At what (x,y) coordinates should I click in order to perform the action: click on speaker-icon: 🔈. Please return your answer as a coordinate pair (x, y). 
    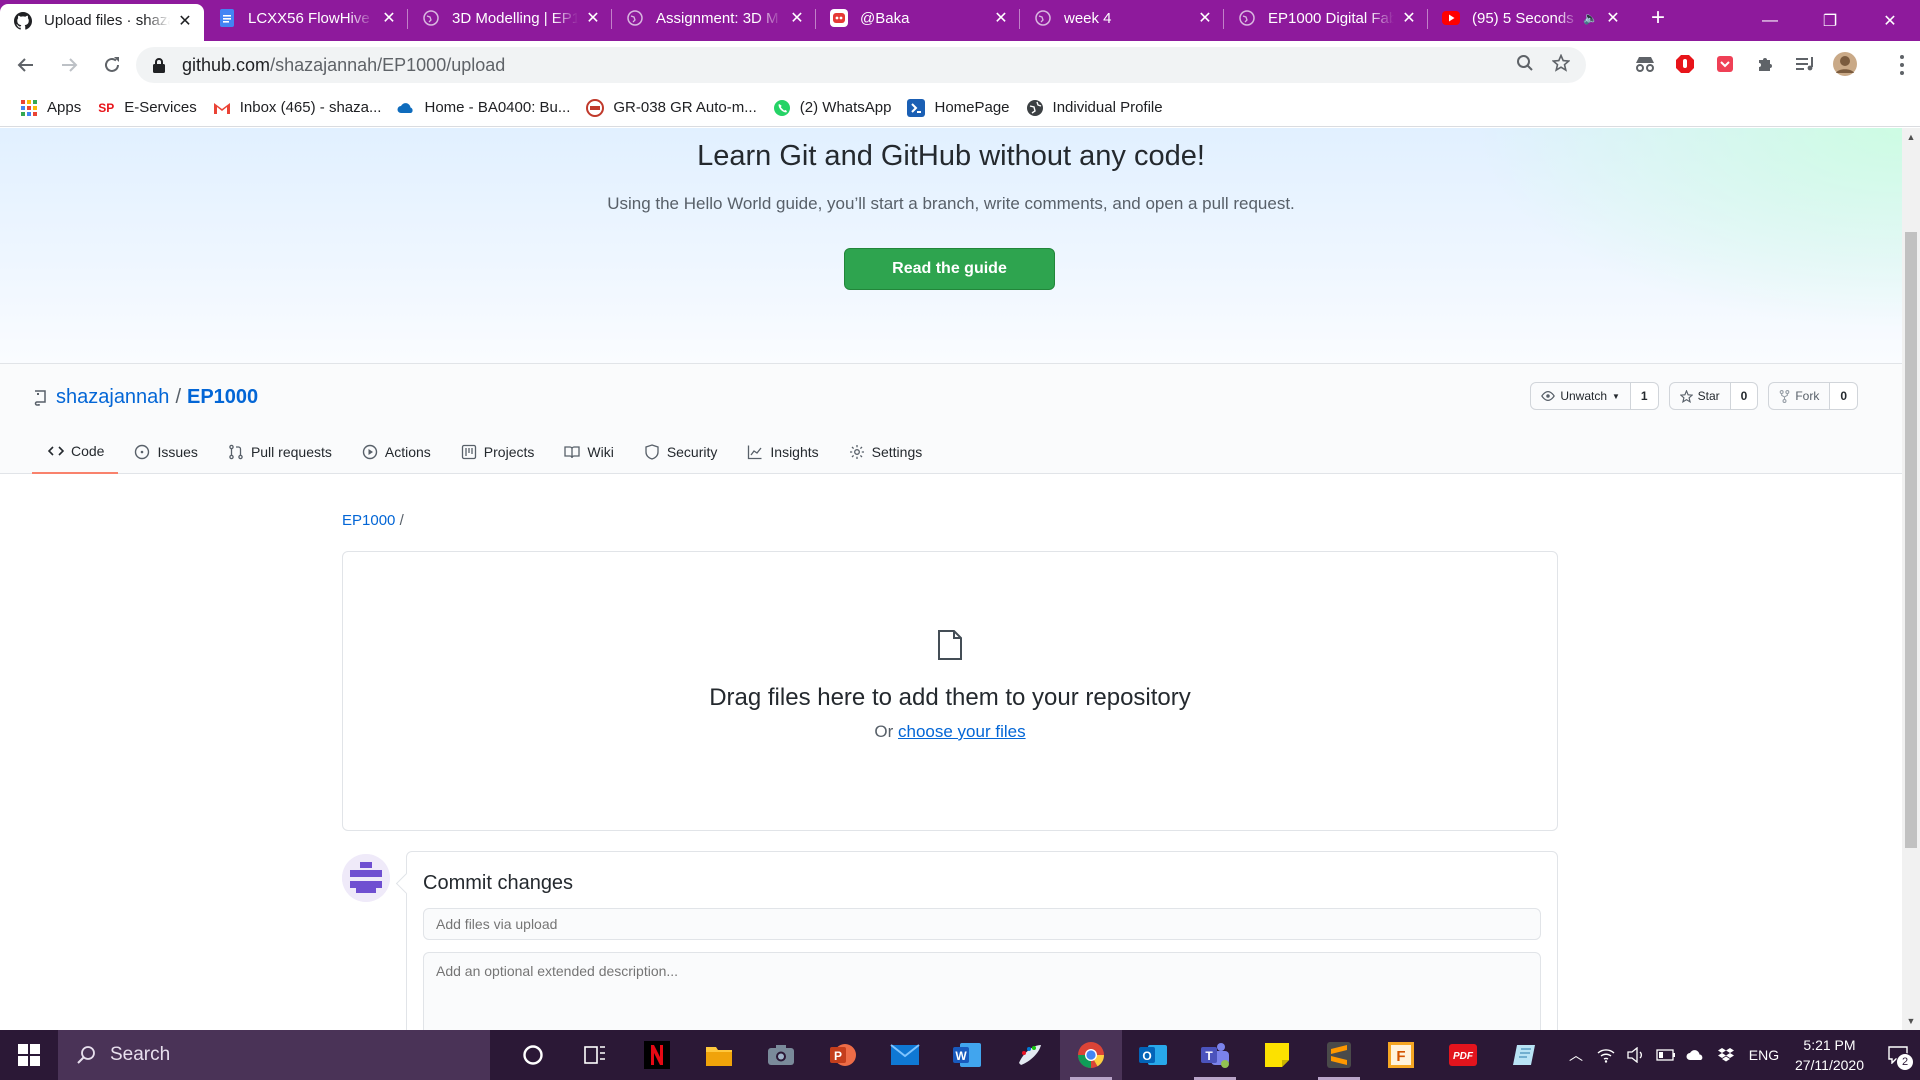
    Looking at the image, I should click on (1590, 18).